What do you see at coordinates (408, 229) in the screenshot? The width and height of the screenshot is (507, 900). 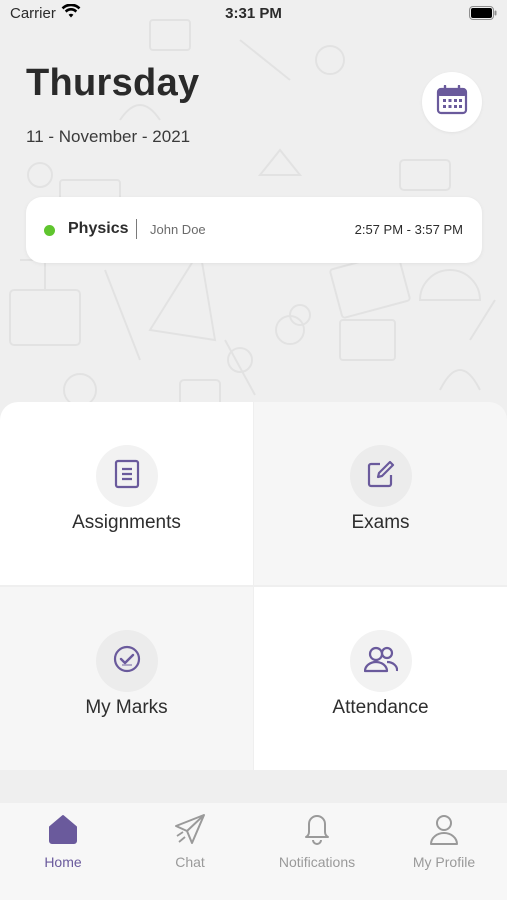 I see `class-time: 2:57 PM - 3:57 PM` at bounding box center [408, 229].